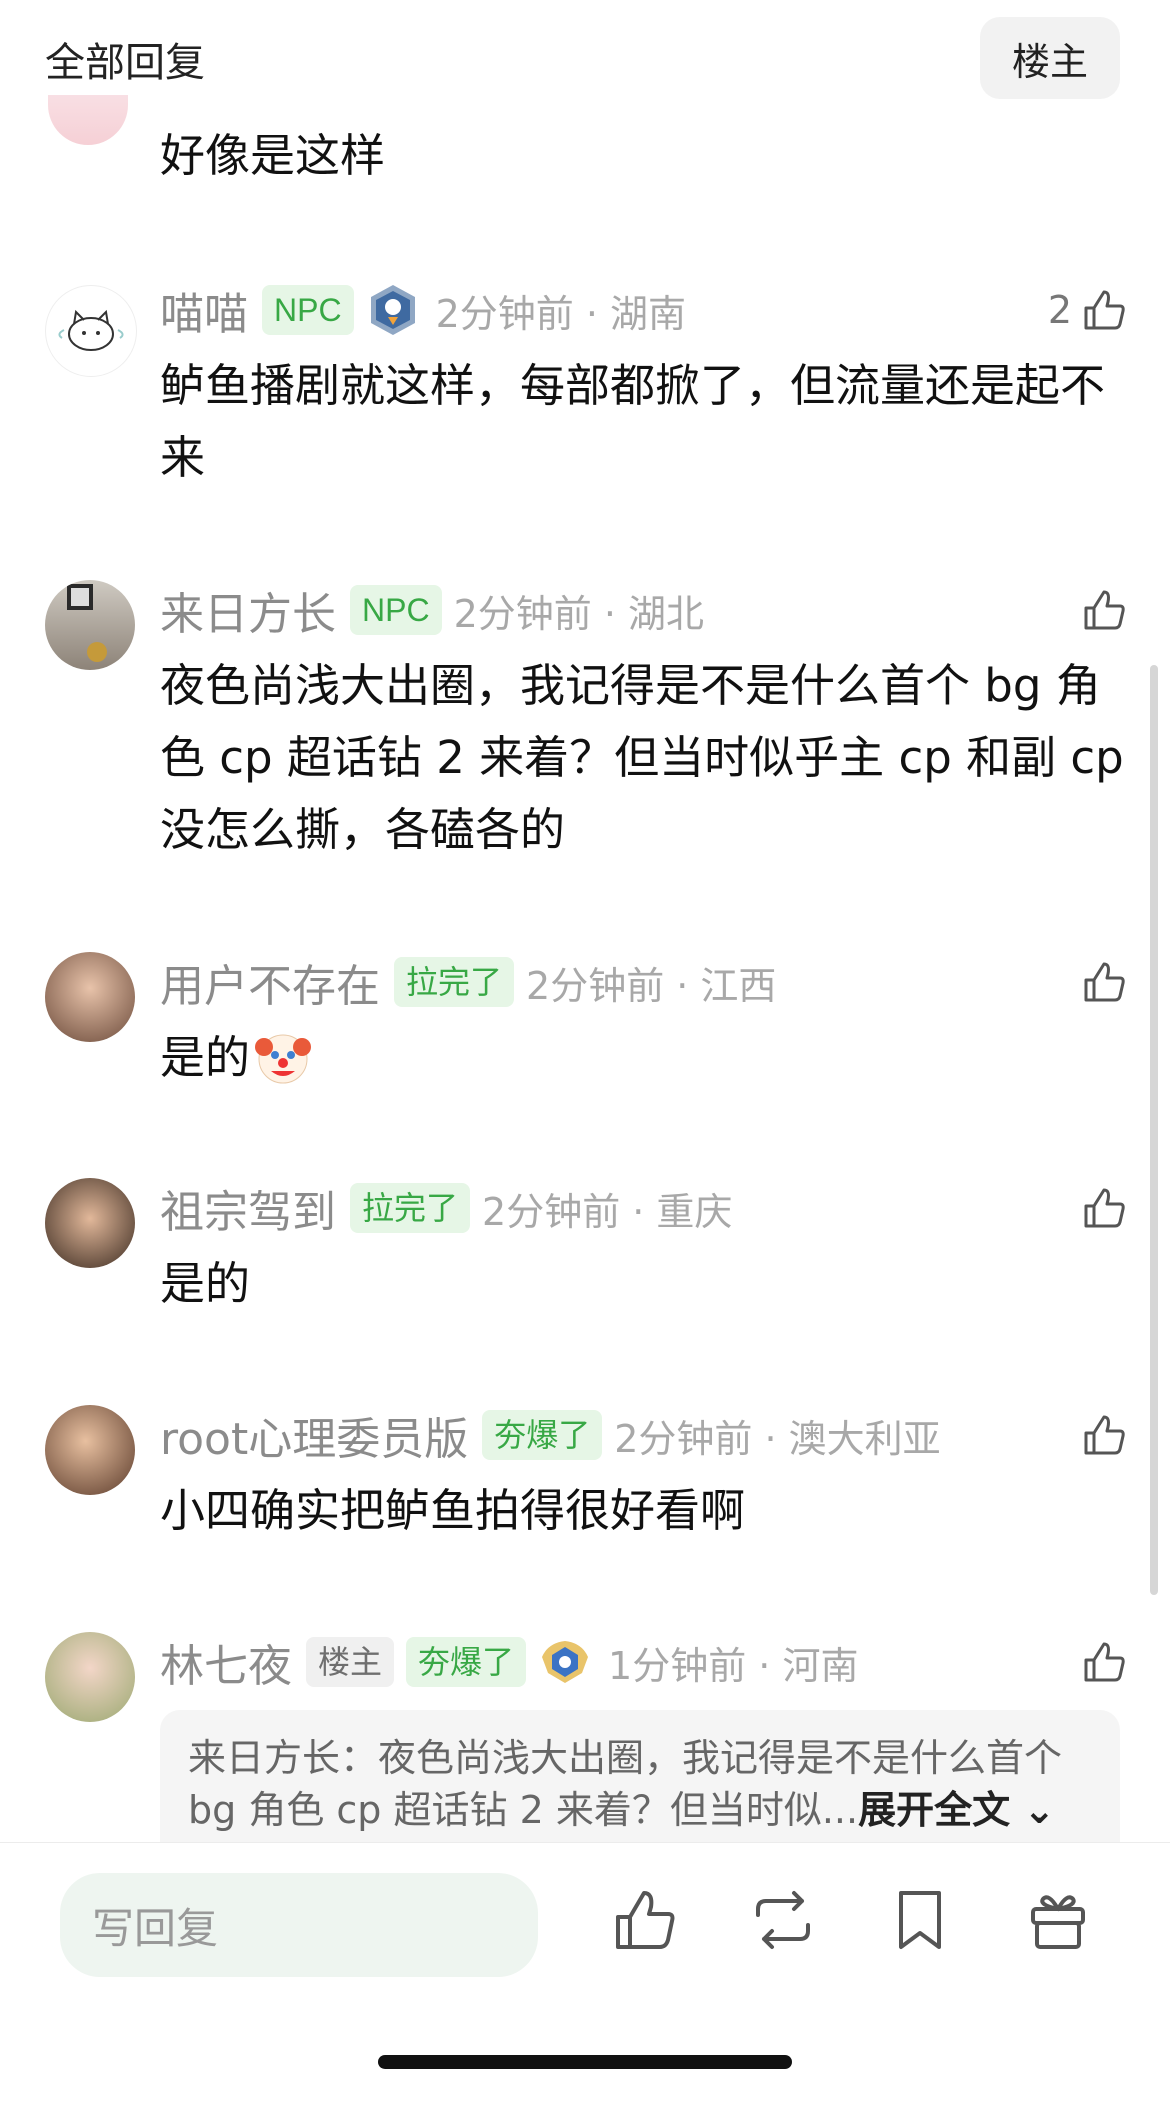 The height and width of the screenshot is (2101, 1170). What do you see at coordinates (314, 1435) in the screenshot?
I see `username: root心理委员版` at bounding box center [314, 1435].